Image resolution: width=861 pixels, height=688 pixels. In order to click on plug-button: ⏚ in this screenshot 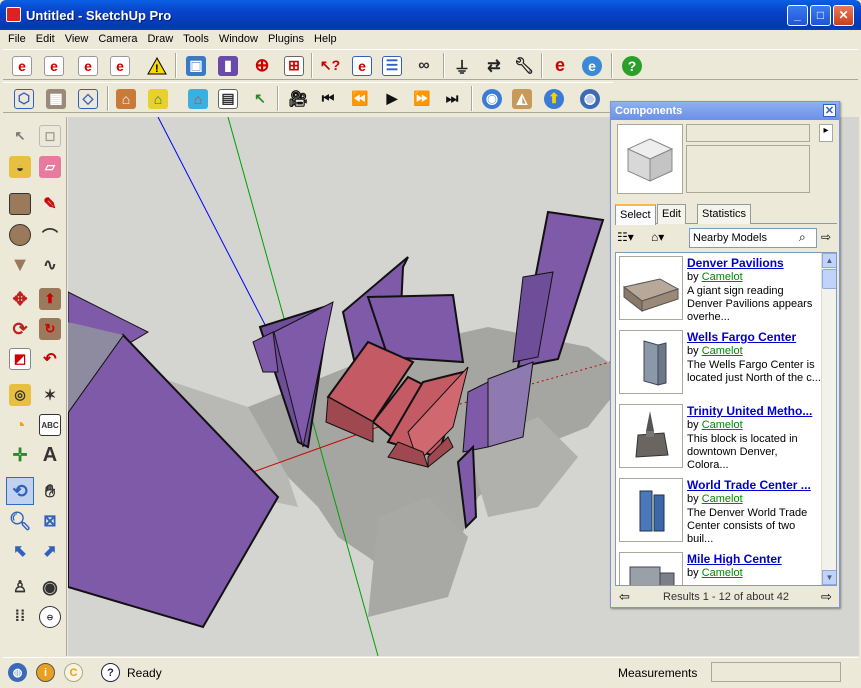, I will do `click(462, 65)`.